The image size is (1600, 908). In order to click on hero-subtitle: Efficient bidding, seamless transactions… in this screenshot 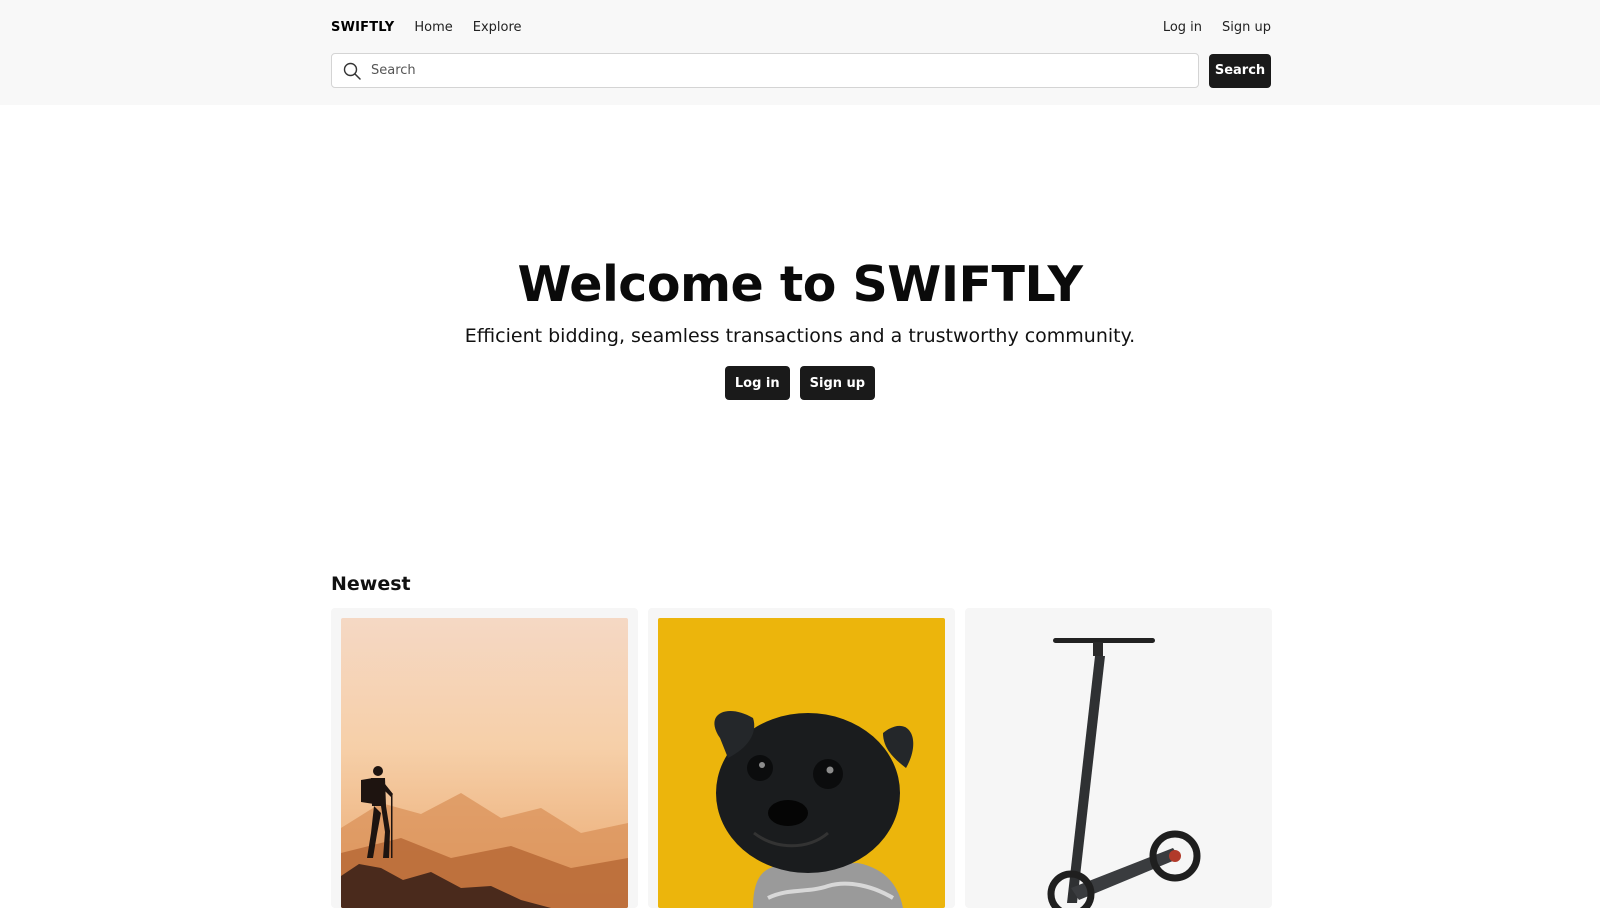, I will do `click(800, 336)`.